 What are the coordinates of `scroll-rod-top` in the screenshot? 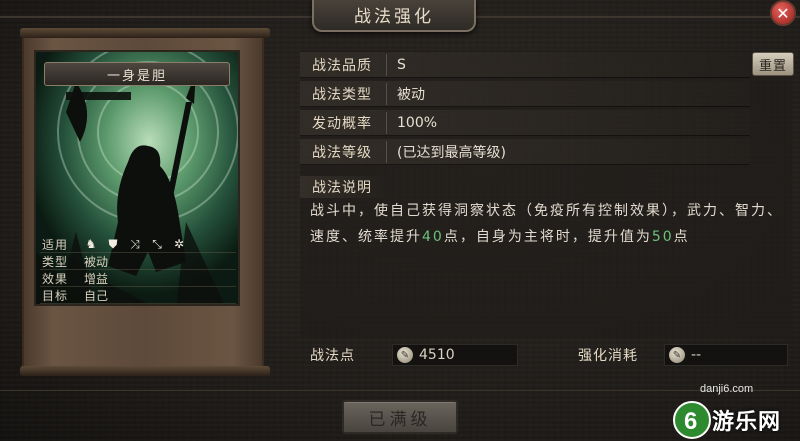 It's located at (145, 33).